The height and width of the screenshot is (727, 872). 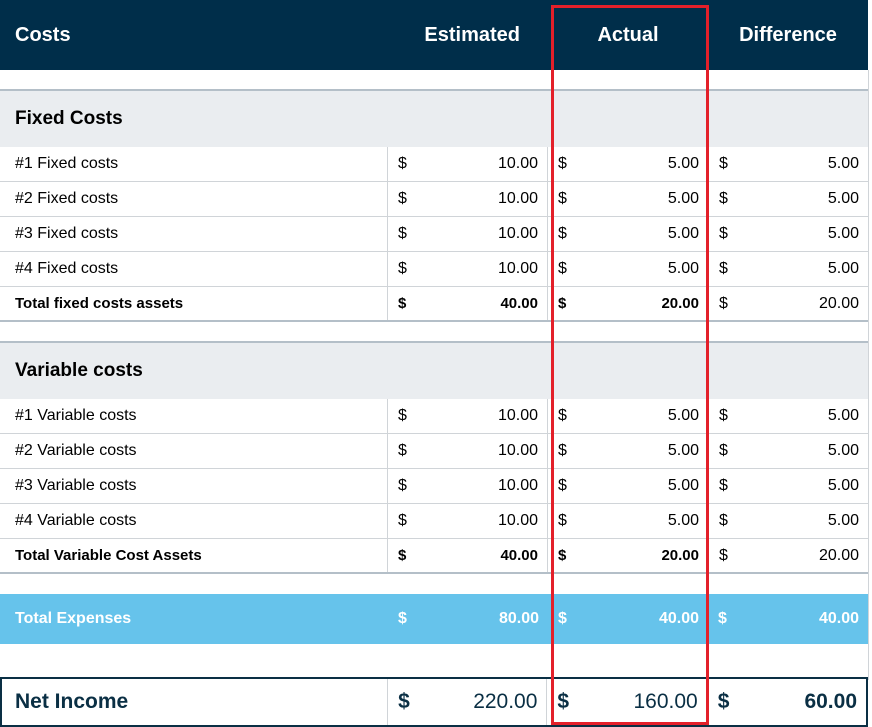 I want to click on row-label: #4 Fixed costs, so click(x=194, y=269).